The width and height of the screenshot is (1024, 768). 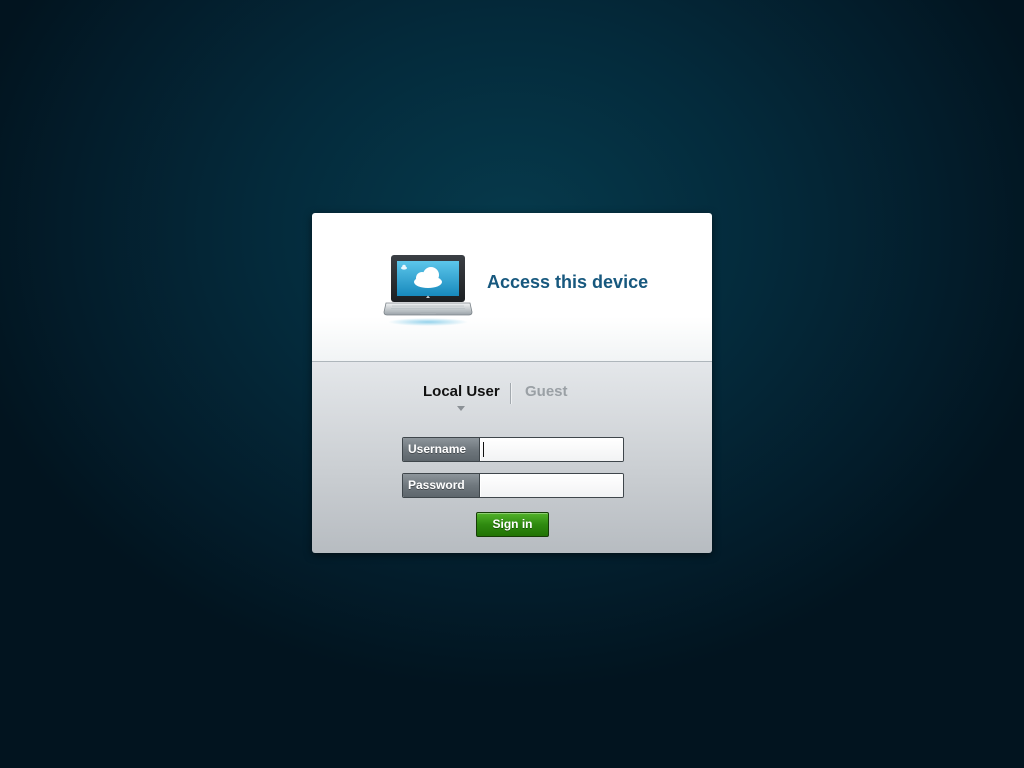 I want to click on username-label: Username, so click(x=441, y=449).